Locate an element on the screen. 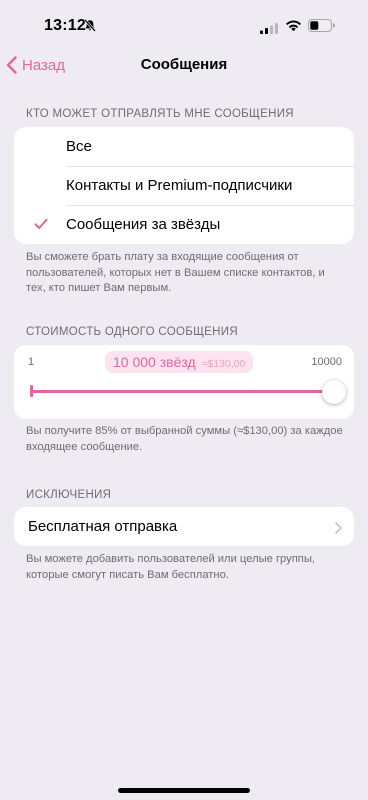  slider-min-label: 1 is located at coordinates (31, 362).